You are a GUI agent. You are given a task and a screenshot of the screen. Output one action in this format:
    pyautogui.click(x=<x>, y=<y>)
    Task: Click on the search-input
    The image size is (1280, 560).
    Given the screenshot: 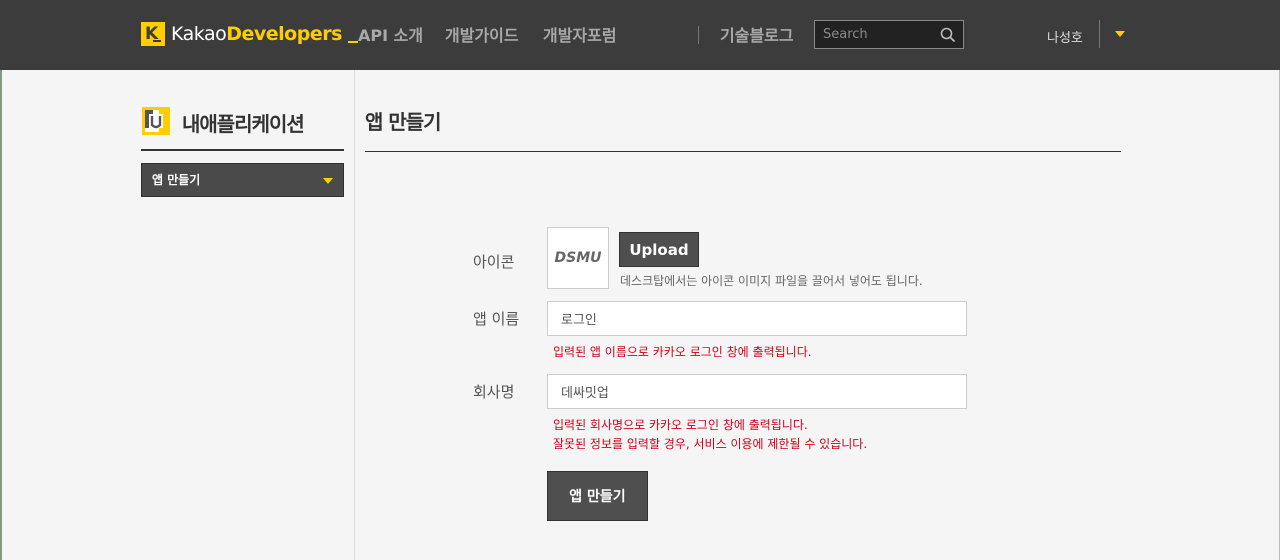 What is the action you would take?
    pyautogui.click(x=875, y=34)
    